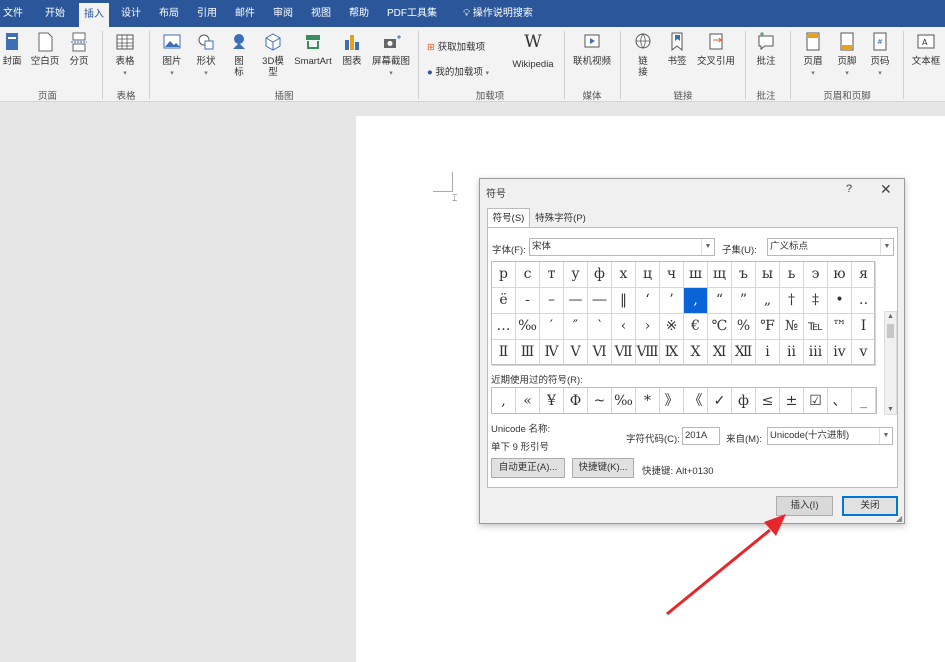 Image resolution: width=945 pixels, height=662 pixels. I want to click on recent-symbol-cell: ≤, so click(768, 400).